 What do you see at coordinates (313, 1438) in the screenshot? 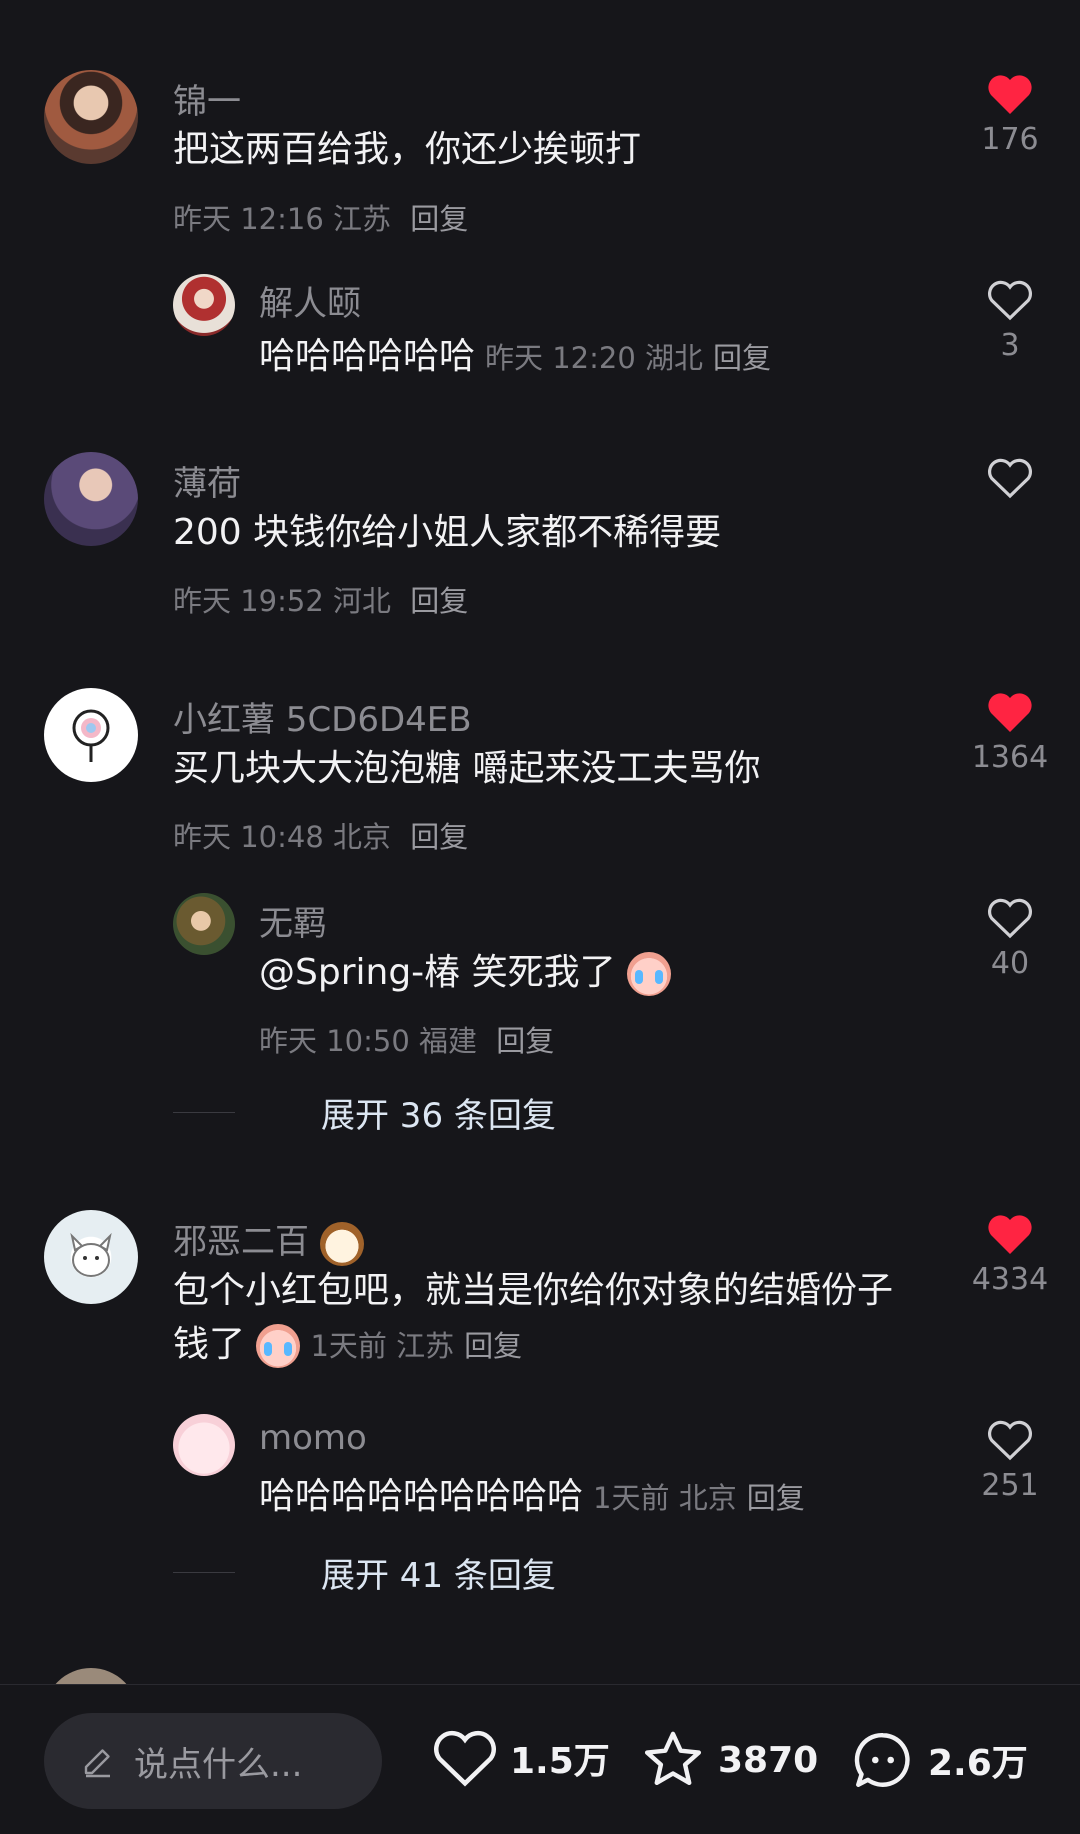
I see `reply-username: momo` at bounding box center [313, 1438].